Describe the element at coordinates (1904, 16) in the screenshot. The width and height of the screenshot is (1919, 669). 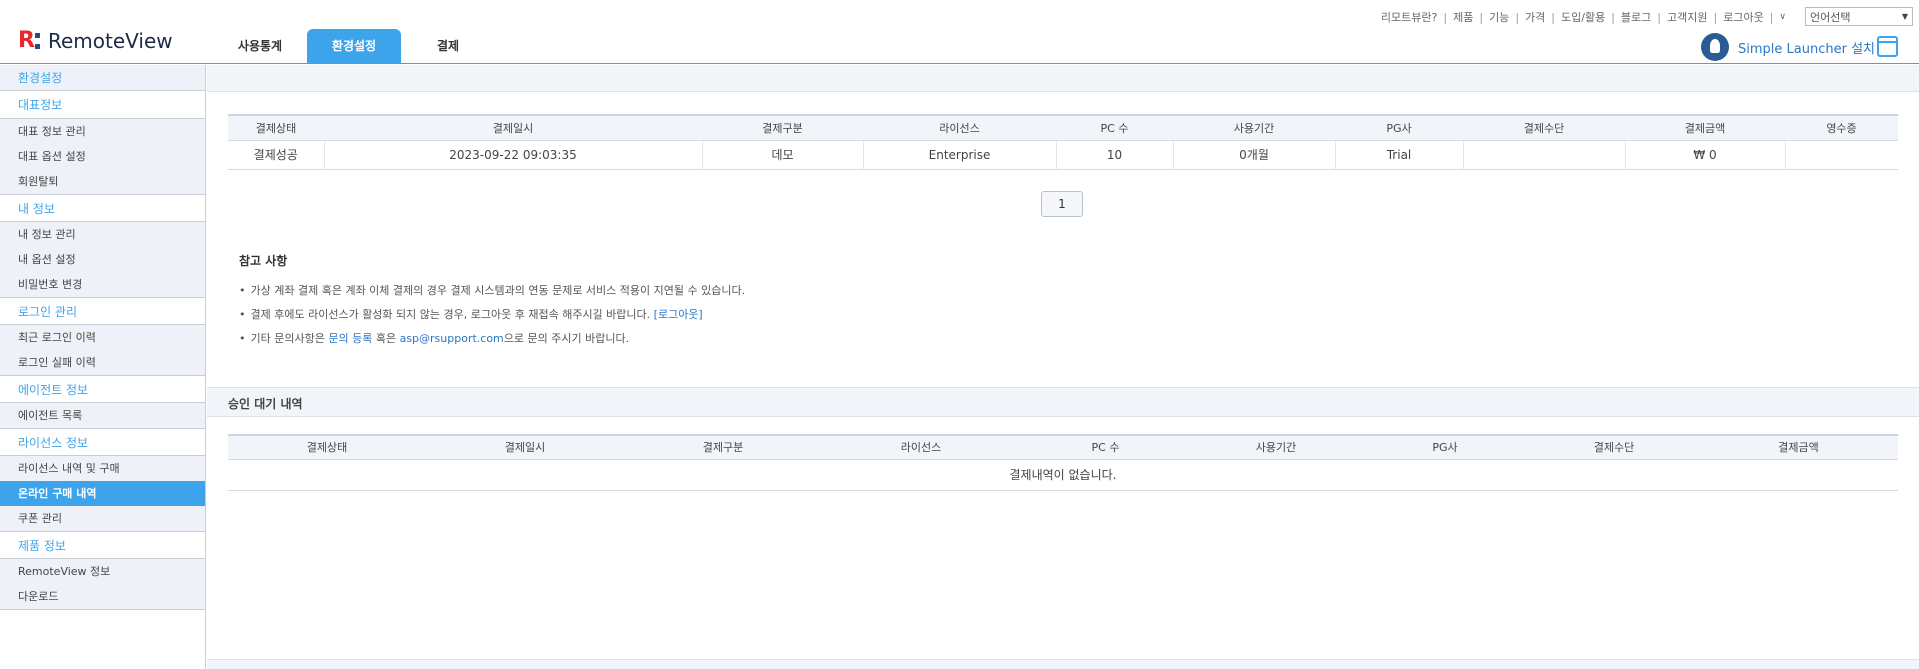
I see `chevron-down-icon: ▼` at that location.